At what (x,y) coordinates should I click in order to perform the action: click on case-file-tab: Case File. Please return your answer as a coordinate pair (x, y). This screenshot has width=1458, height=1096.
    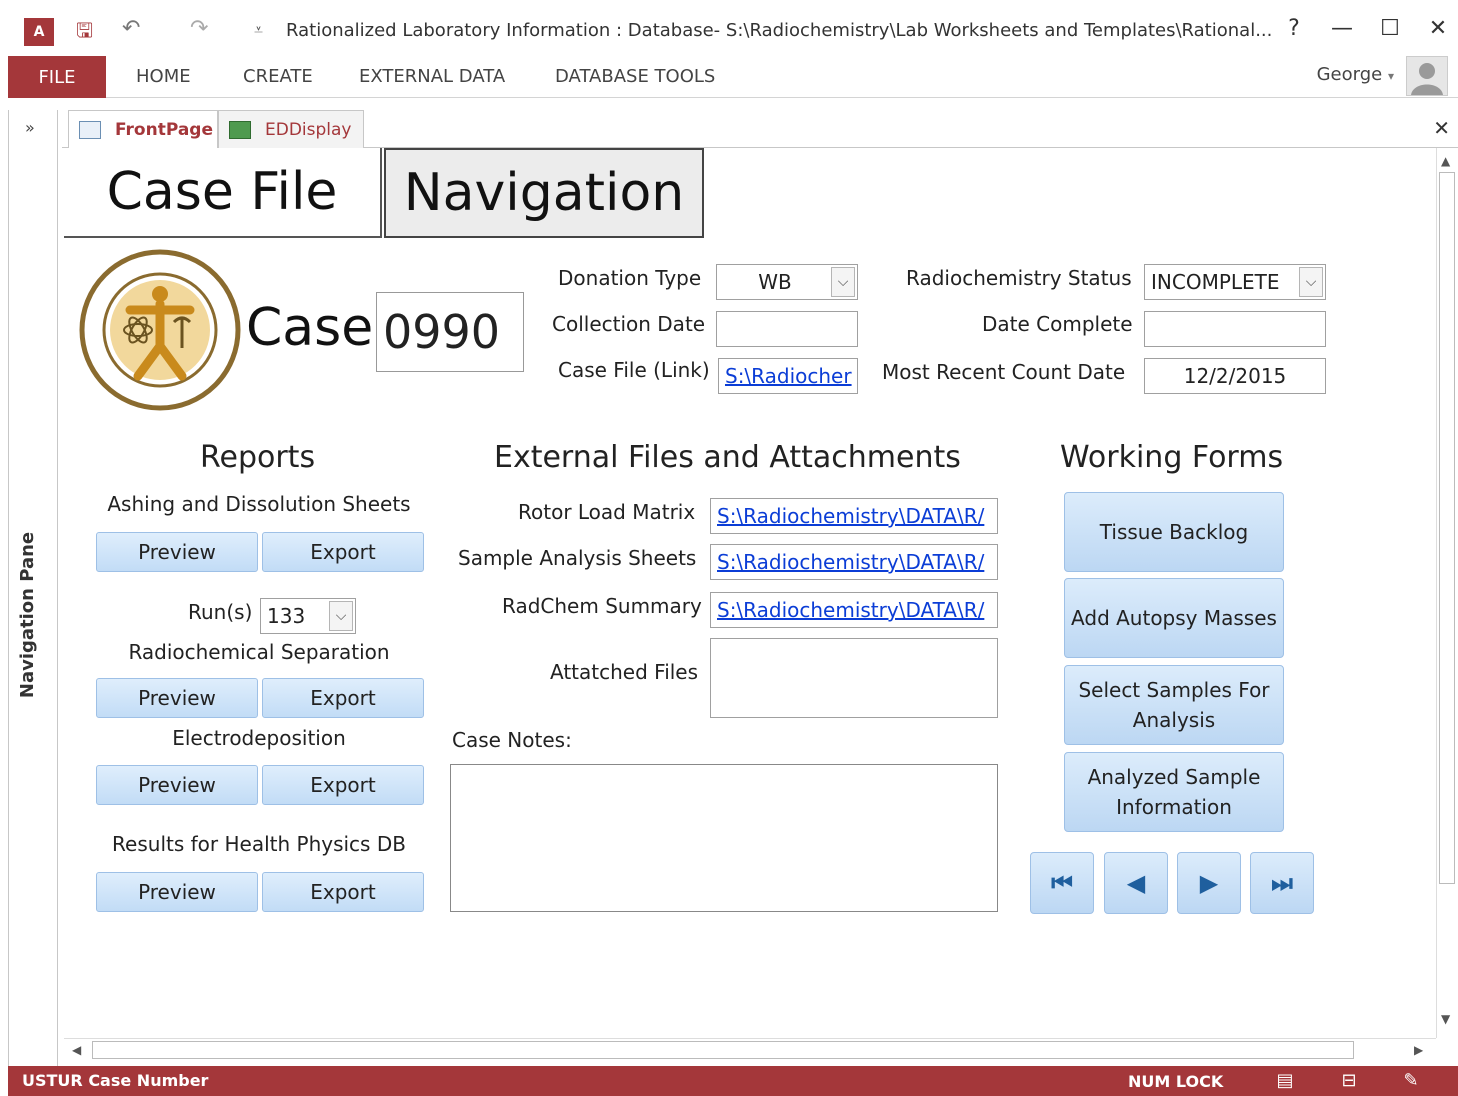
    Looking at the image, I should click on (223, 193).